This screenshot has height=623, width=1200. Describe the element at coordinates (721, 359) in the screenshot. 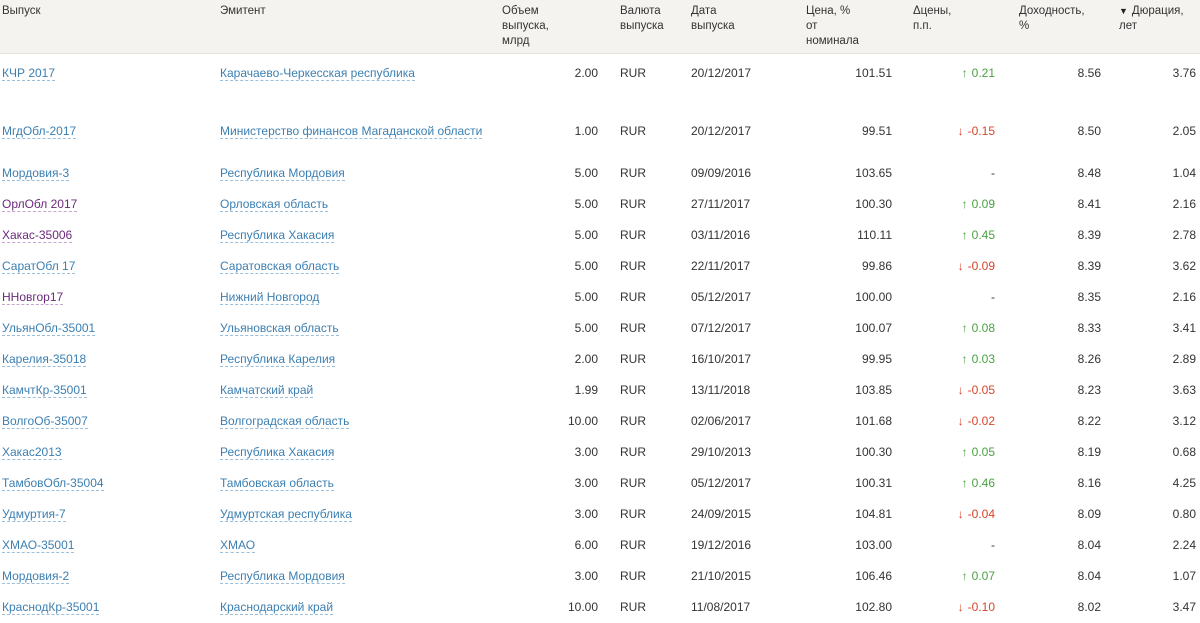

I see `date-cell: 16/10/2017` at that location.